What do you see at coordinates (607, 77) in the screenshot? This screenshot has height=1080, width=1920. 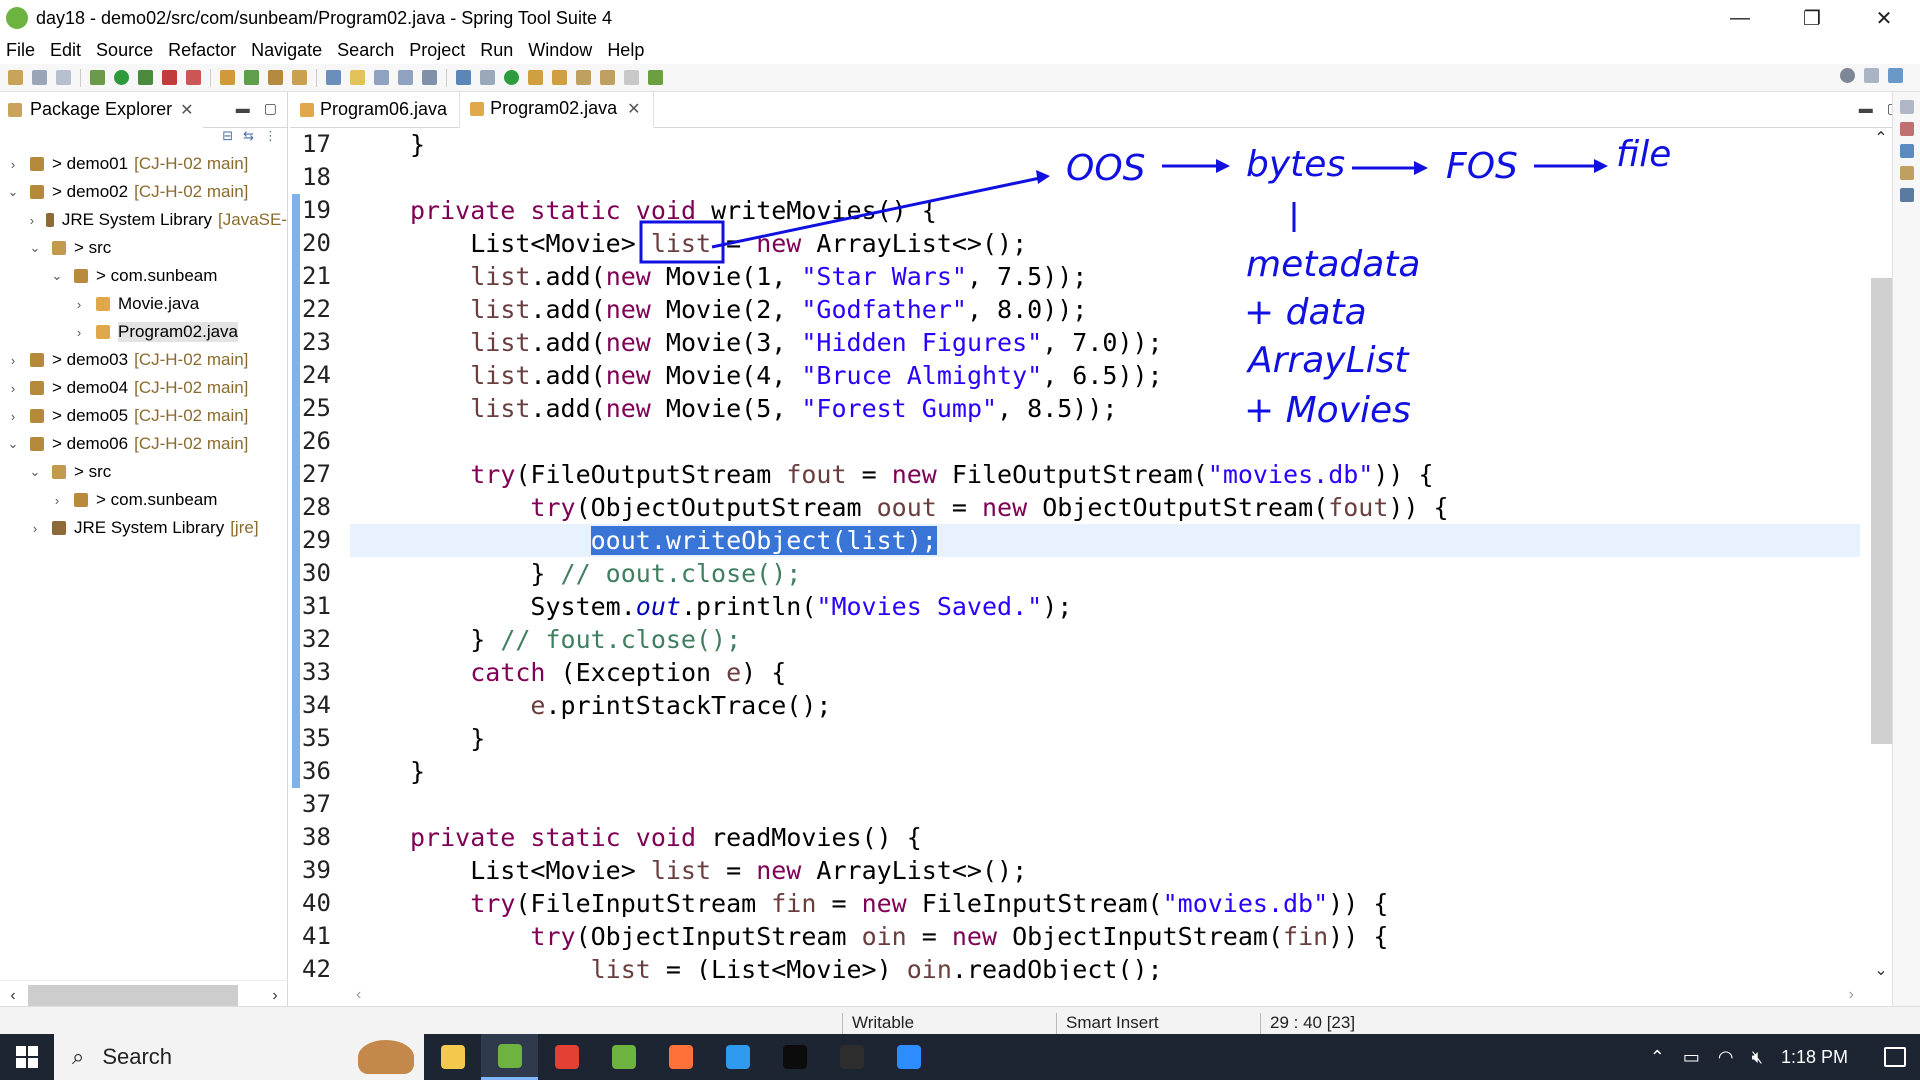 I see `back-icon` at bounding box center [607, 77].